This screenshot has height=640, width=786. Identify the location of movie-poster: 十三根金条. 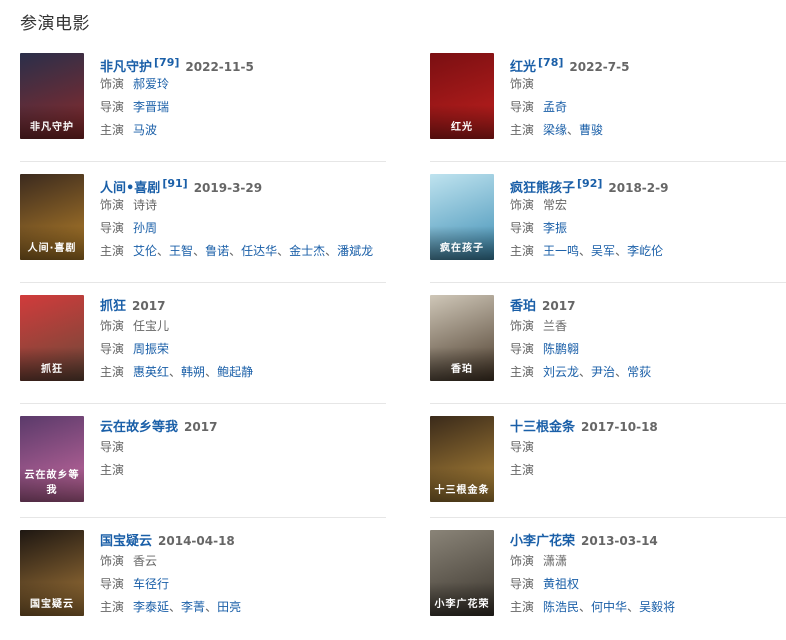
(462, 459).